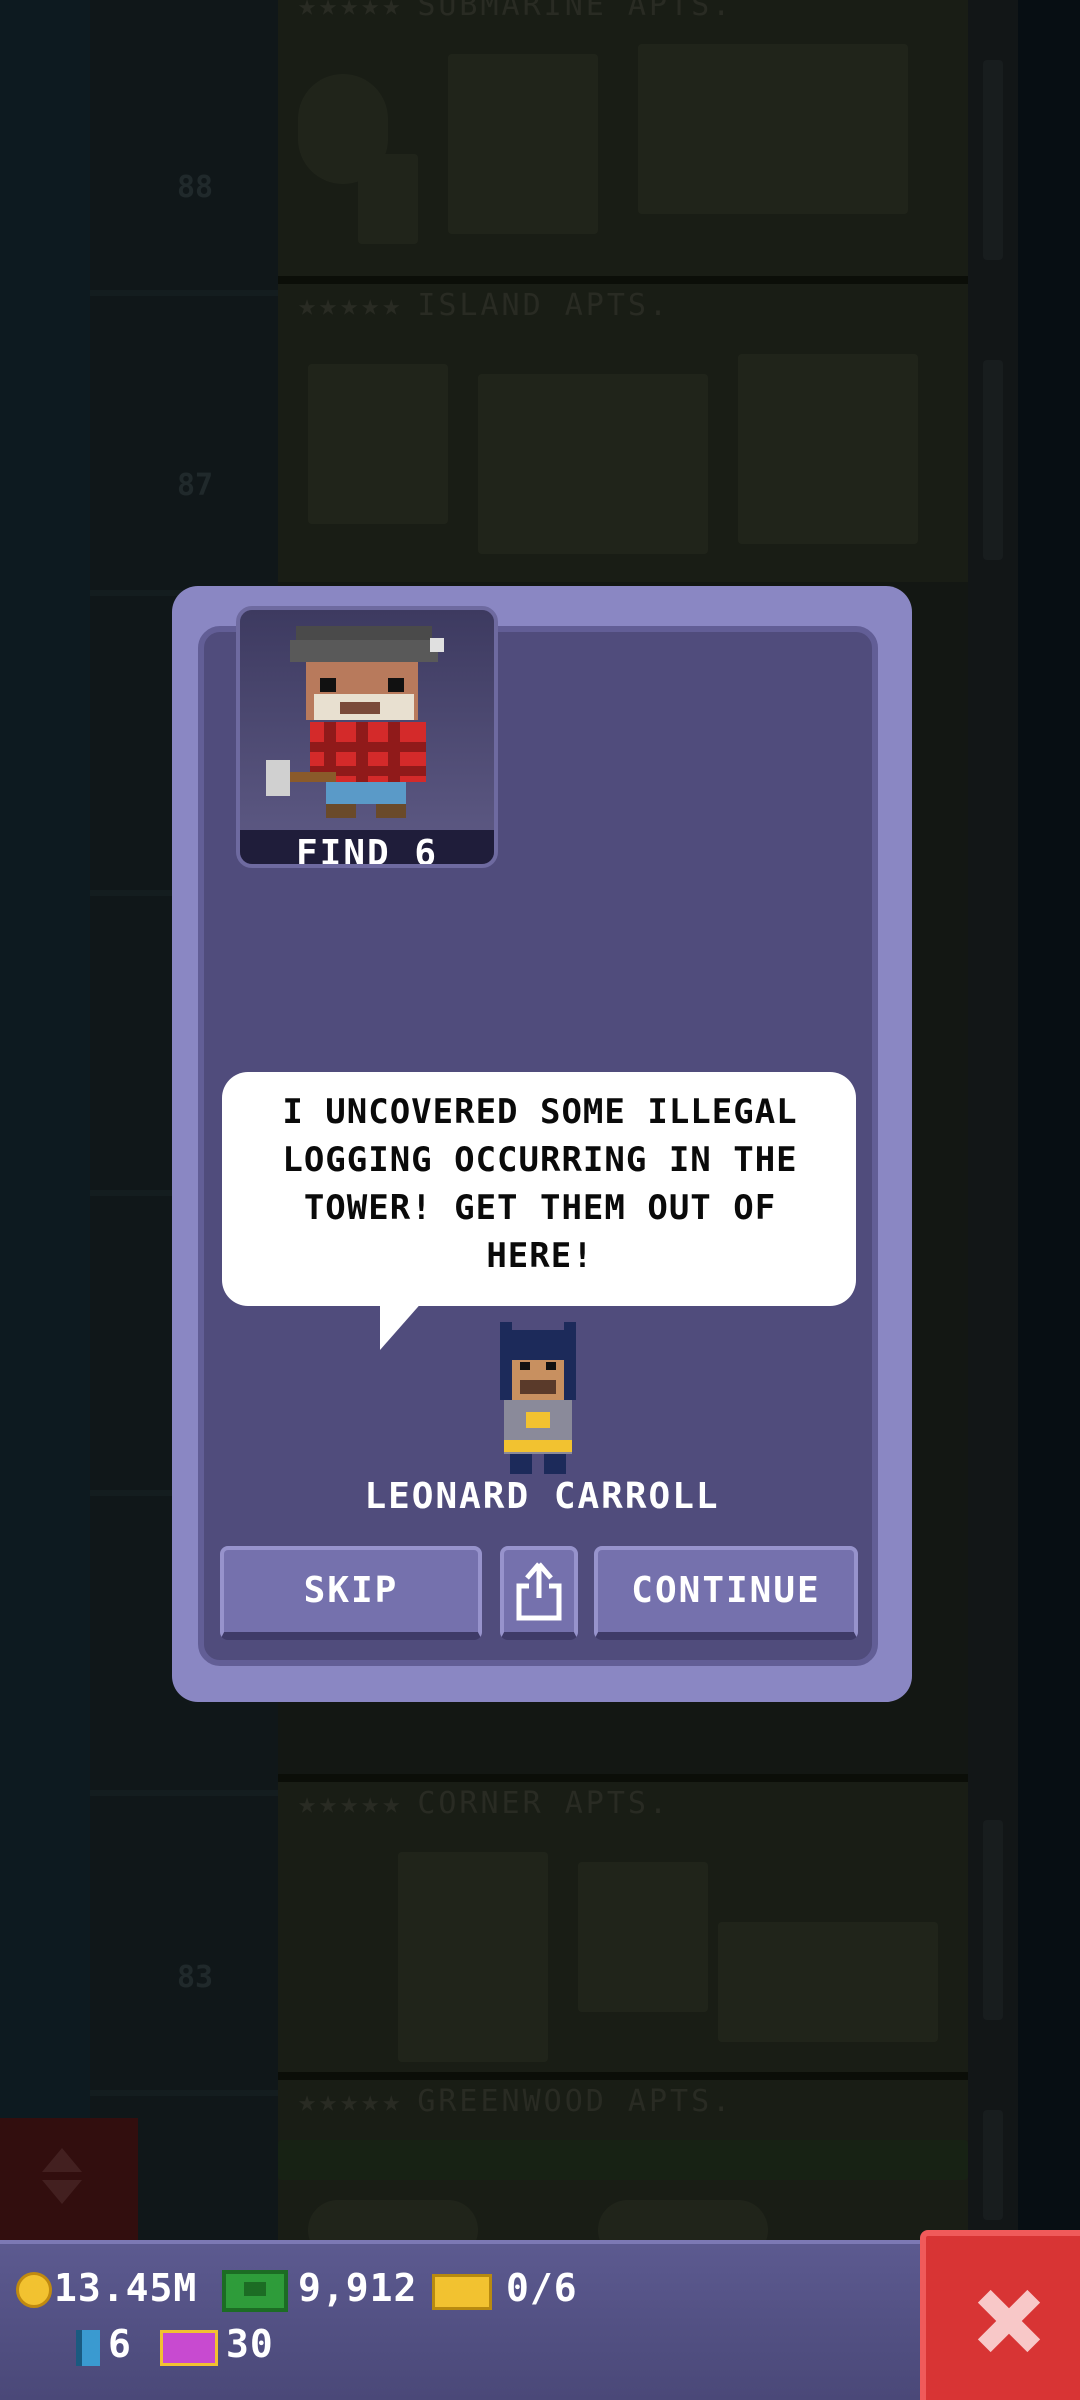 The height and width of the screenshot is (2400, 1080). I want to click on floor-island-apts: ★★★★★ ISLAND APTS., so click(623, 429).